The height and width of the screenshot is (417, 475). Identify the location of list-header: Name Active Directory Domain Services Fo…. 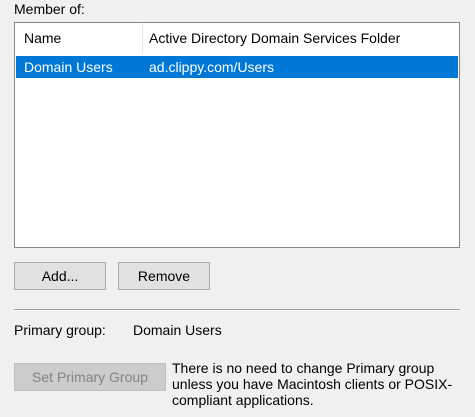
(237, 38).